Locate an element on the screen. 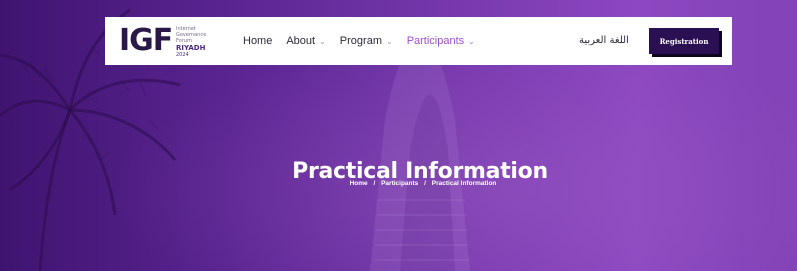 The height and width of the screenshot is (271, 797). nav-item-program: Program ⌄ is located at coordinates (366, 41).